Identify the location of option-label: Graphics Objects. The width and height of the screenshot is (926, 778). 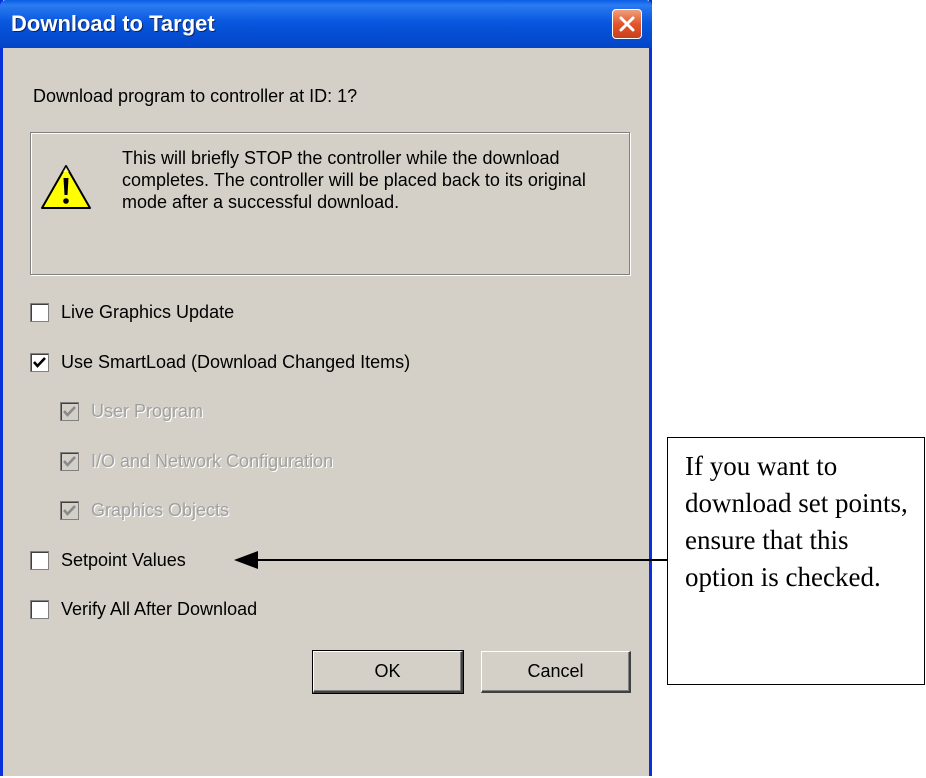
(160, 510).